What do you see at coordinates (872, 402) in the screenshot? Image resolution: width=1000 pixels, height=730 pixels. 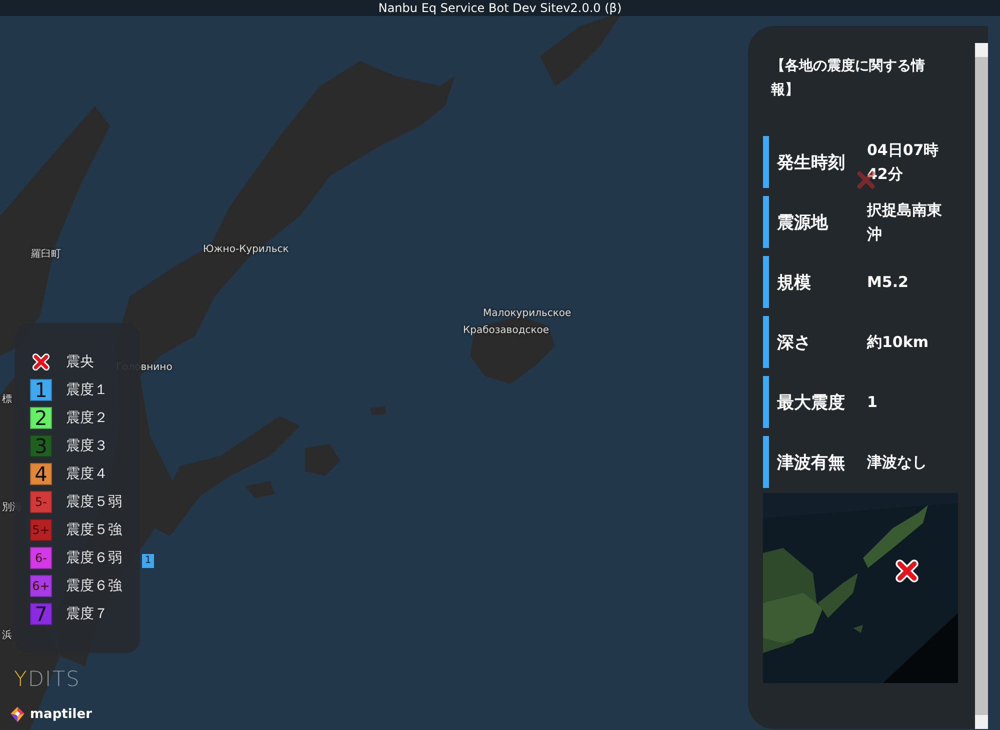 I see `info-value: 1` at bounding box center [872, 402].